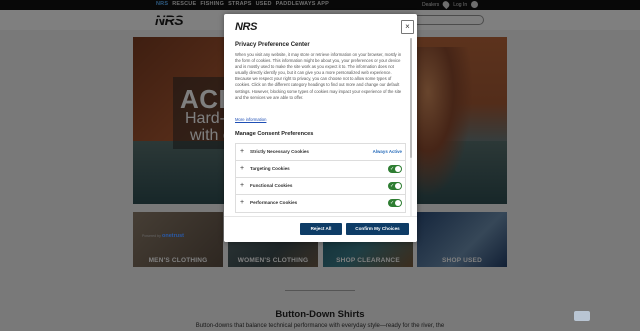 The image size is (640, 331). Describe the element at coordinates (274, 202) in the screenshot. I see `category-name: Performance Cookies` at that location.